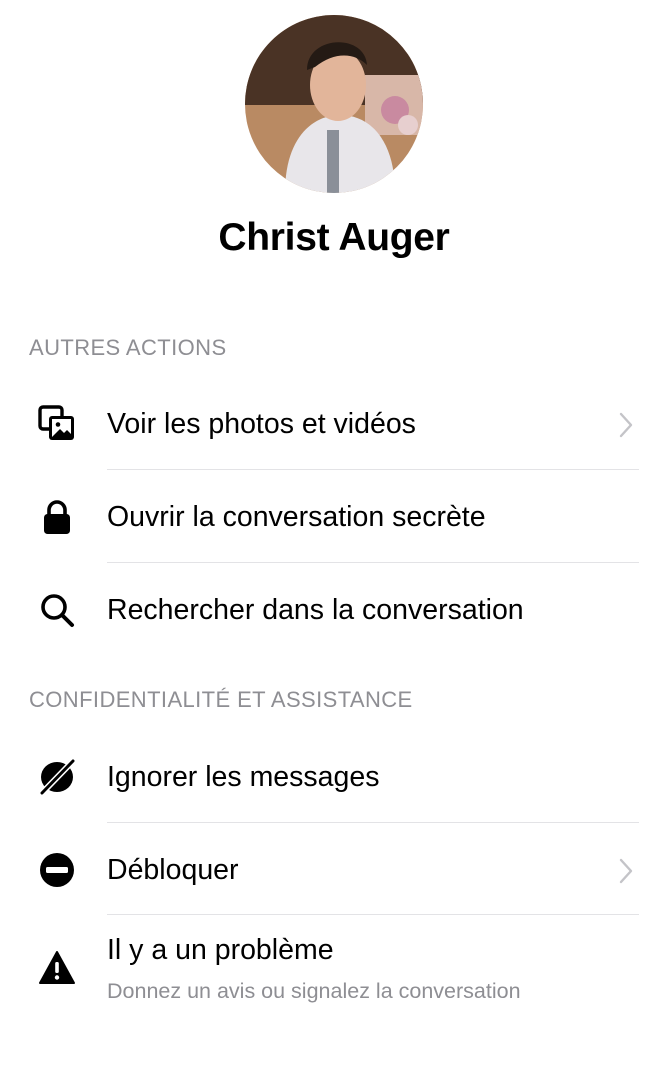 Image resolution: width=668 pixels, height=1090 pixels. I want to click on unblock-icon, so click(57, 870).